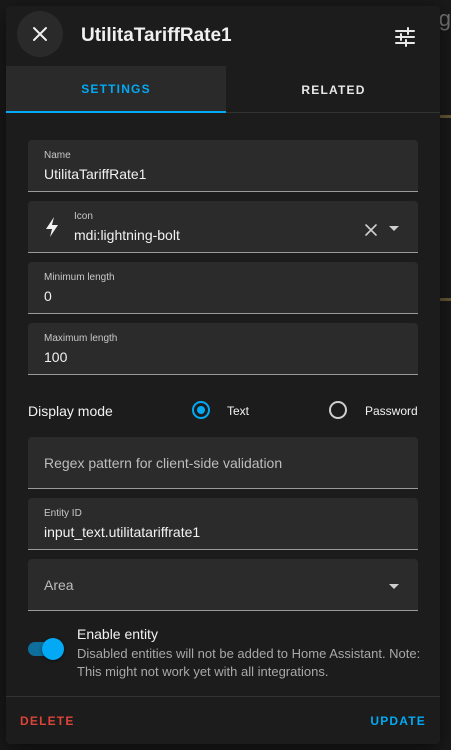 This screenshot has width=451, height=750. What do you see at coordinates (398, 721) in the screenshot?
I see `update-button: UPDATE` at bounding box center [398, 721].